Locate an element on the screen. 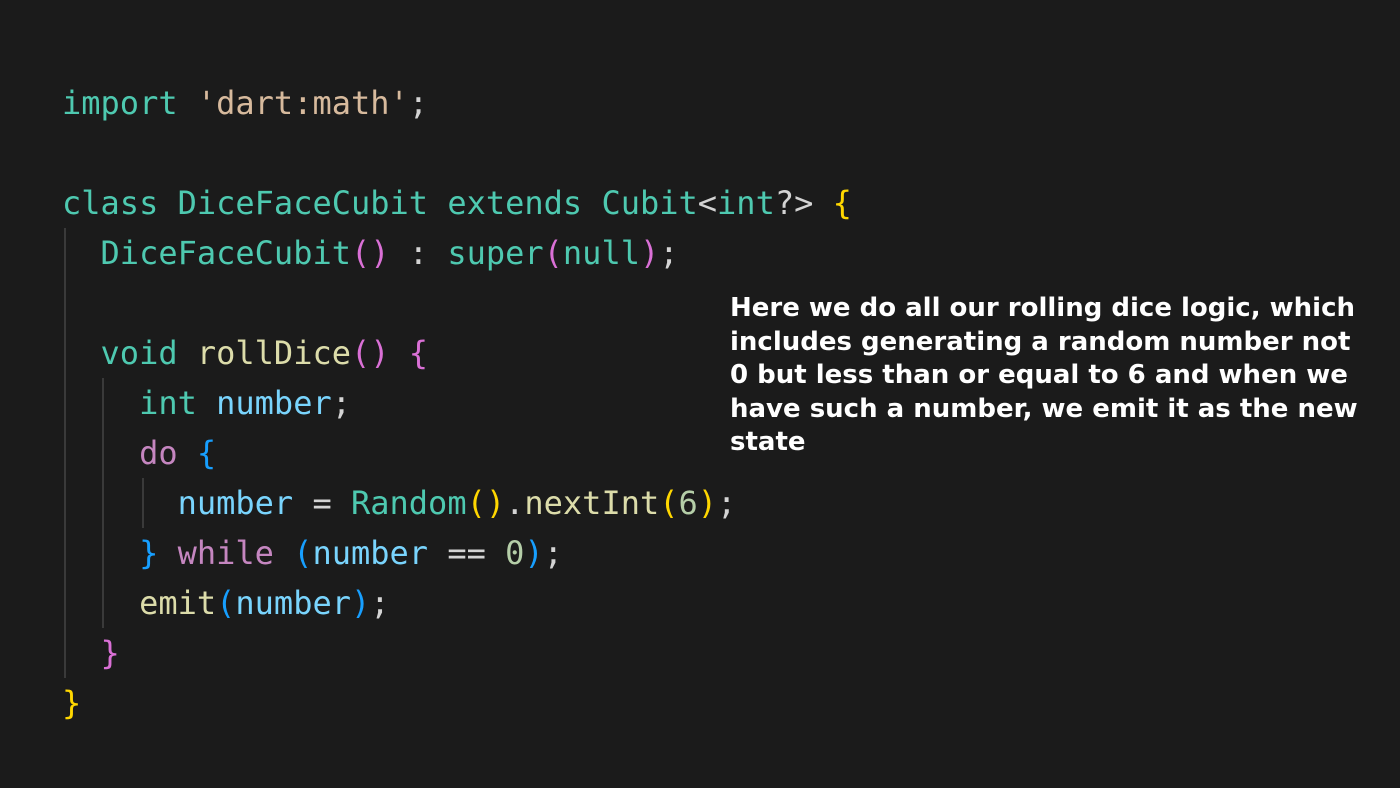  code-token: : is located at coordinates (418, 253).